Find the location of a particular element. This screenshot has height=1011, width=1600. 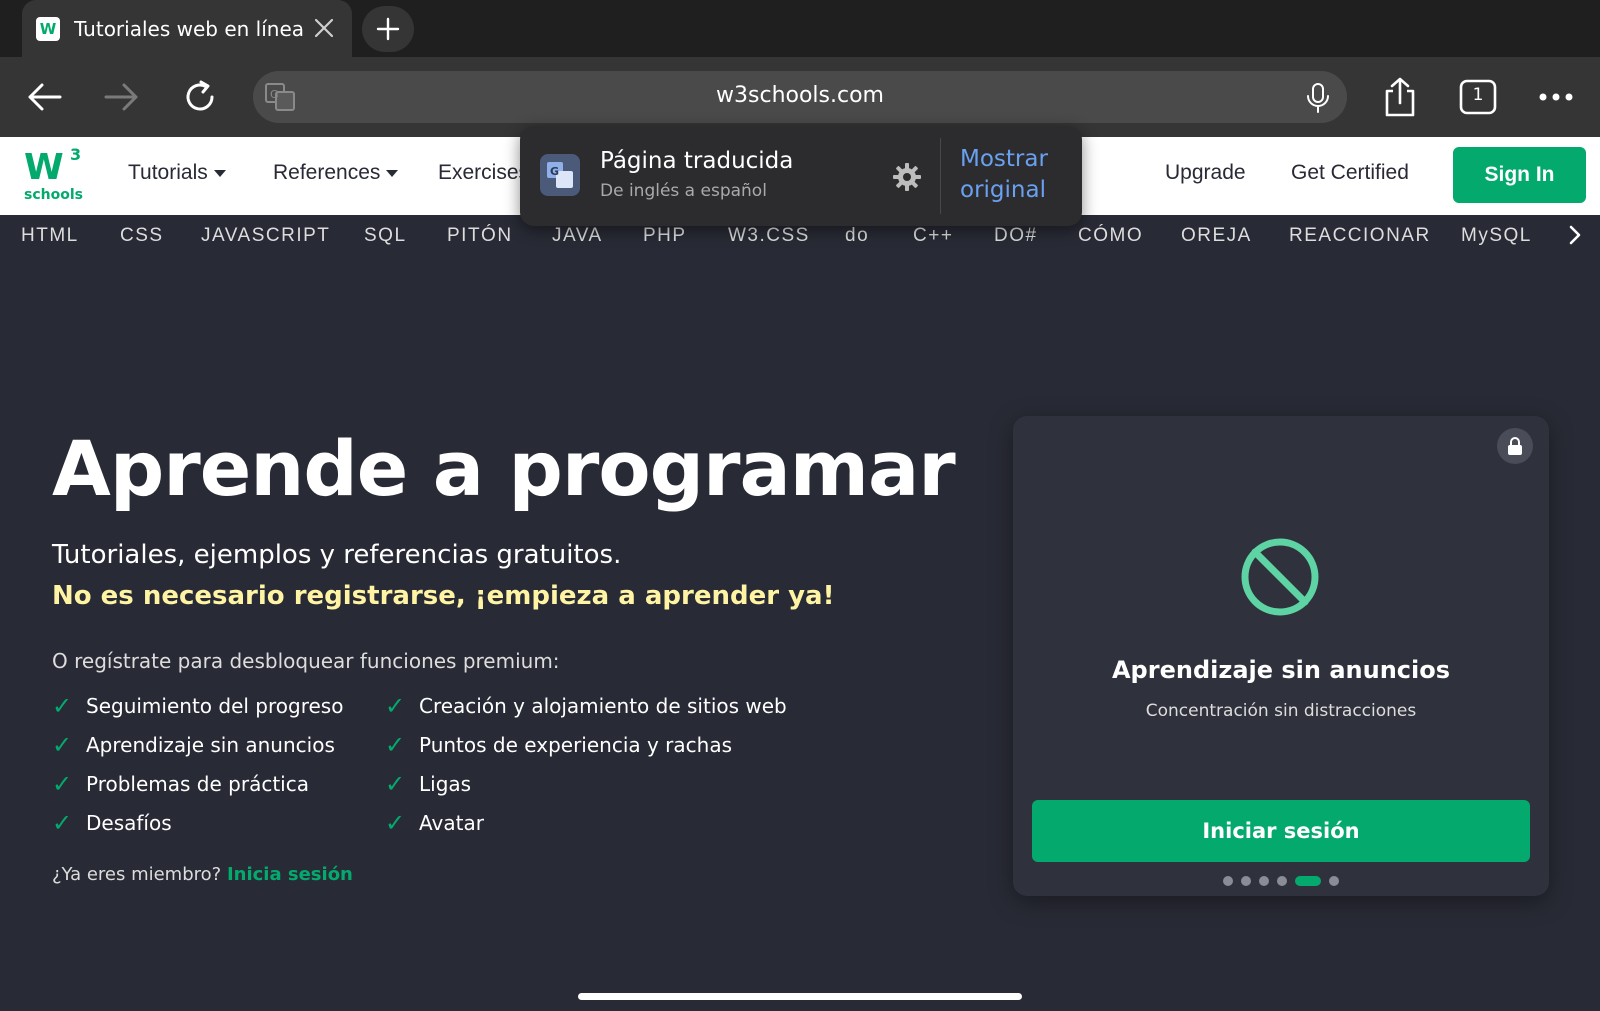

tab-switcher-button: 1 is located at coordinates (1478, 97).